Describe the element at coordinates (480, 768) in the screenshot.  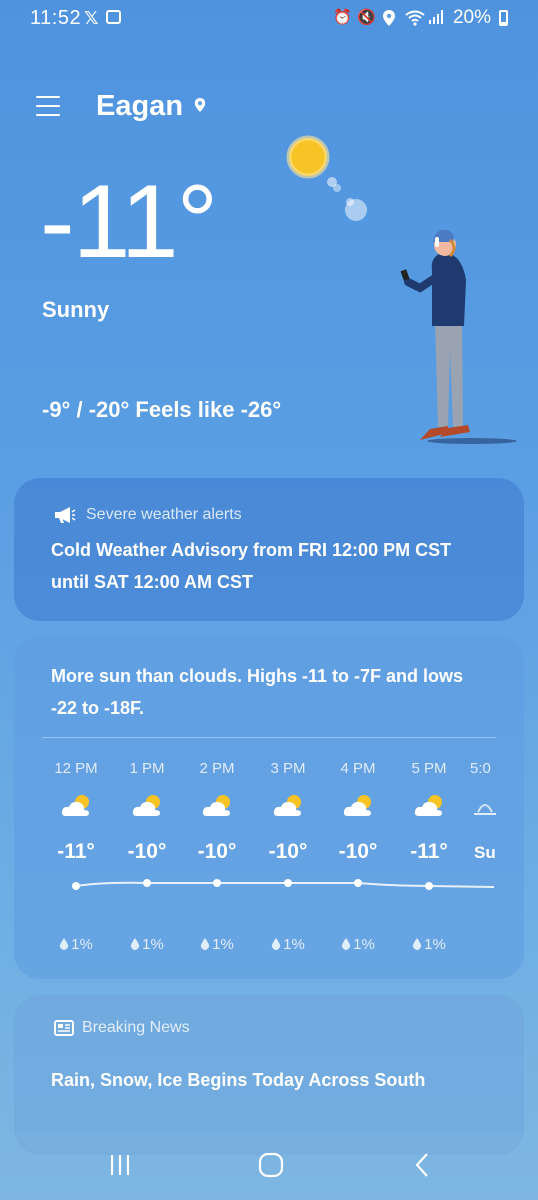
I see `hour-label: 5:0` at that location.